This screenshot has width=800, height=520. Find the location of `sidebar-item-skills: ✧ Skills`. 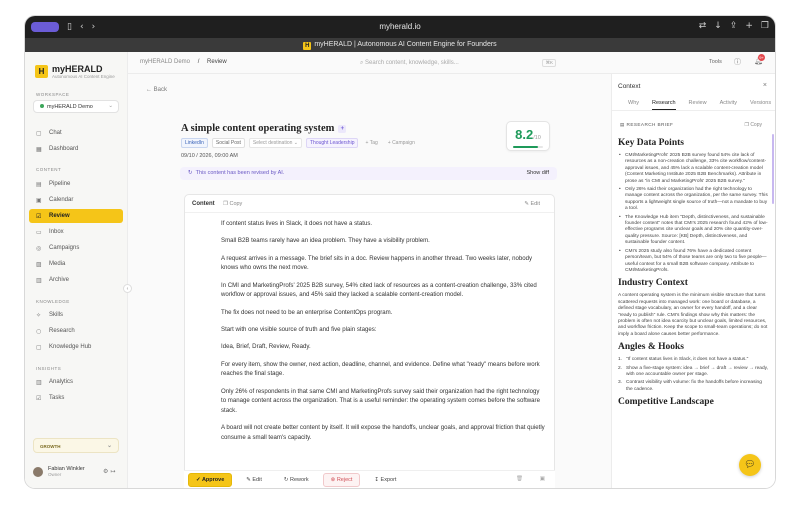

sidebar-item-skills: ✧ Skills is located at coordinates (76, 315).